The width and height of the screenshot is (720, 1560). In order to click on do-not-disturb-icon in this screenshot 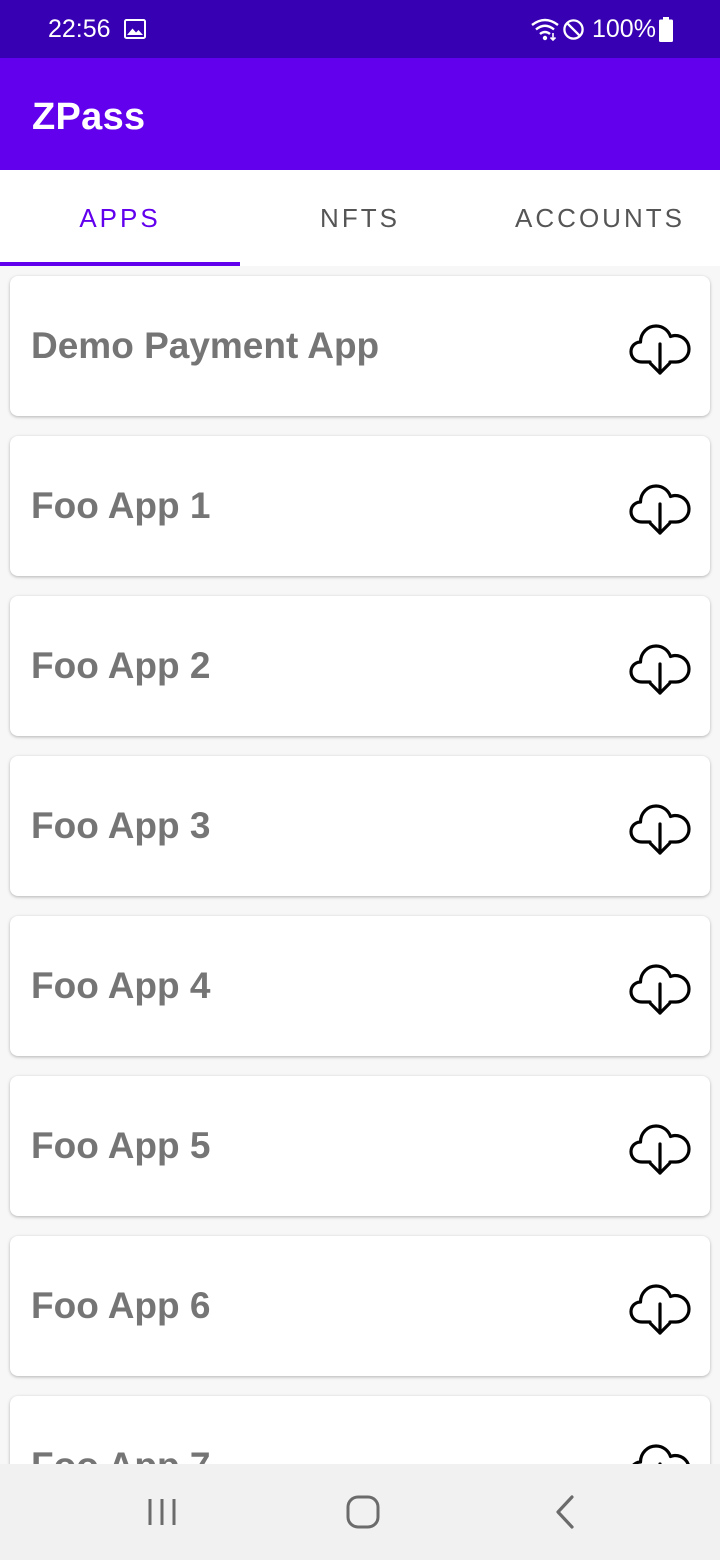, I will do `click(573, 29)`.